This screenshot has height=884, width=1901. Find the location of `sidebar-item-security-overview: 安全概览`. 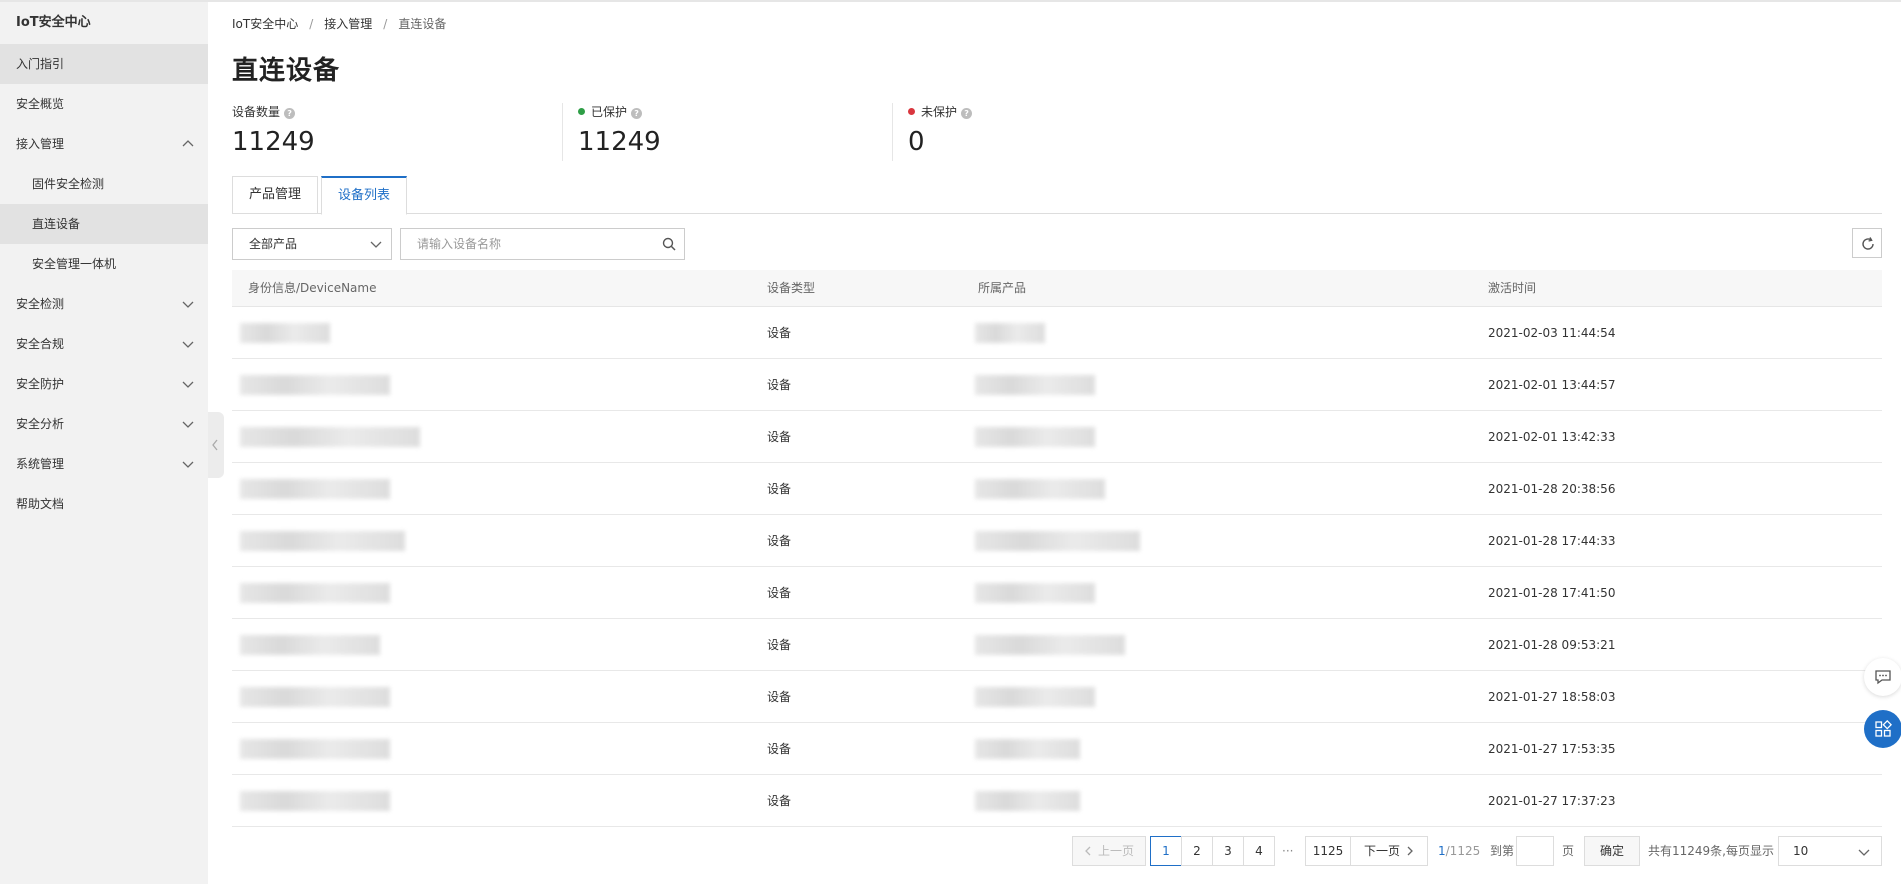

sidebar-item-security-overview: 安全概览 is located at coordinates (104, 104).